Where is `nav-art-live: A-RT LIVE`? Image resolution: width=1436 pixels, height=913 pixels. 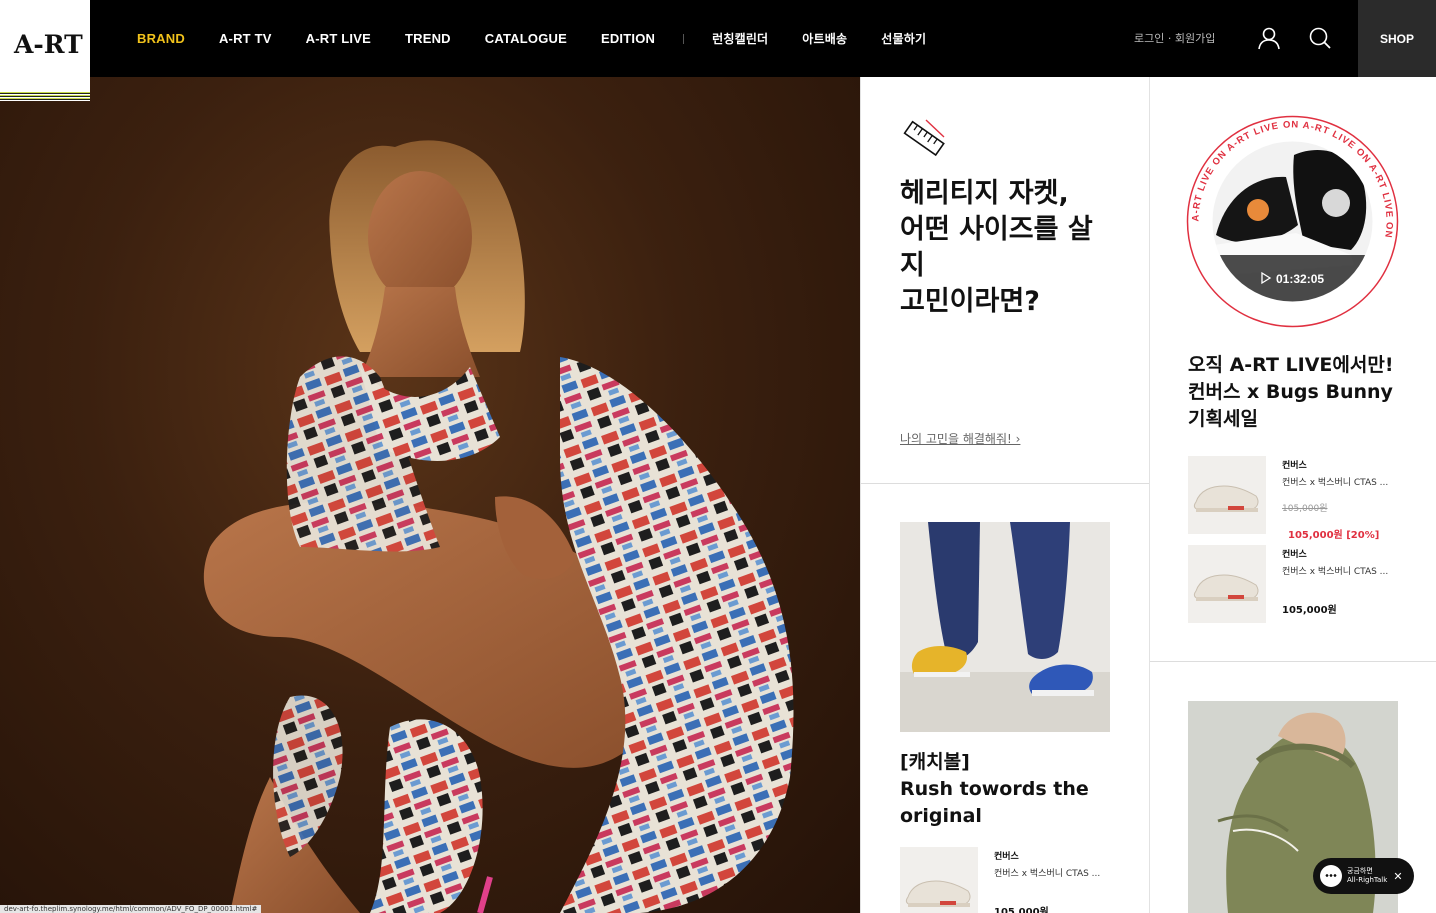 nav-art-live: A-RT LIVE is located at coordinates (338, 38).